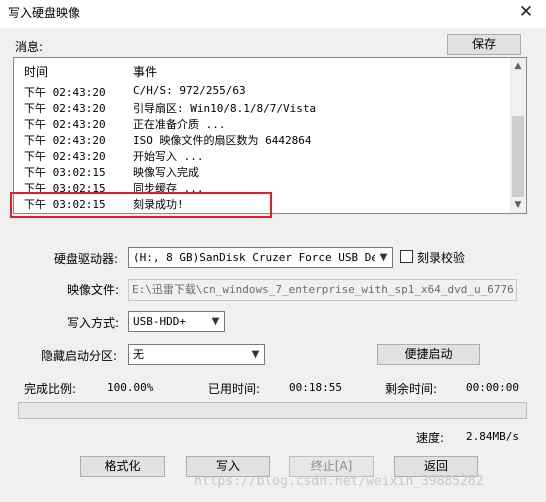  Describe the element at coordinates (93, 290) in the screenshot. I see `image-file-label: 映像文件:` at that location.